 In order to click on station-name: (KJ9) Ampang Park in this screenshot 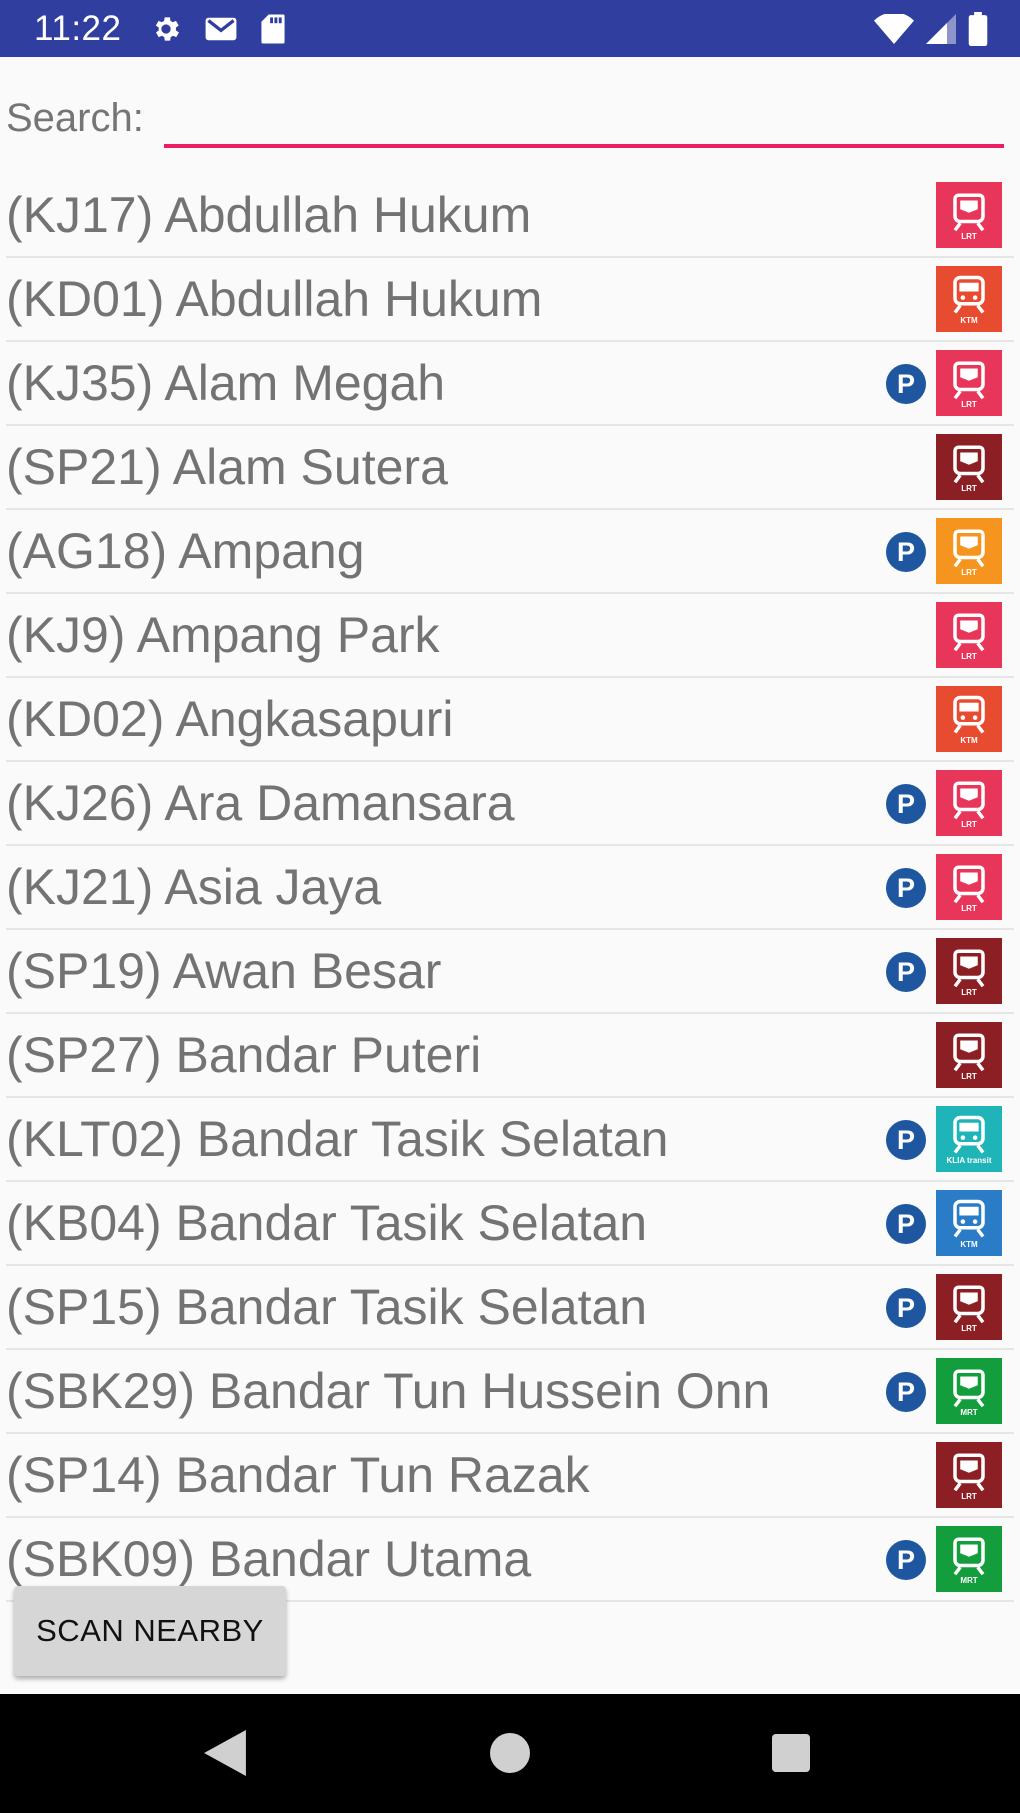, I will do `click(223, 635)`.